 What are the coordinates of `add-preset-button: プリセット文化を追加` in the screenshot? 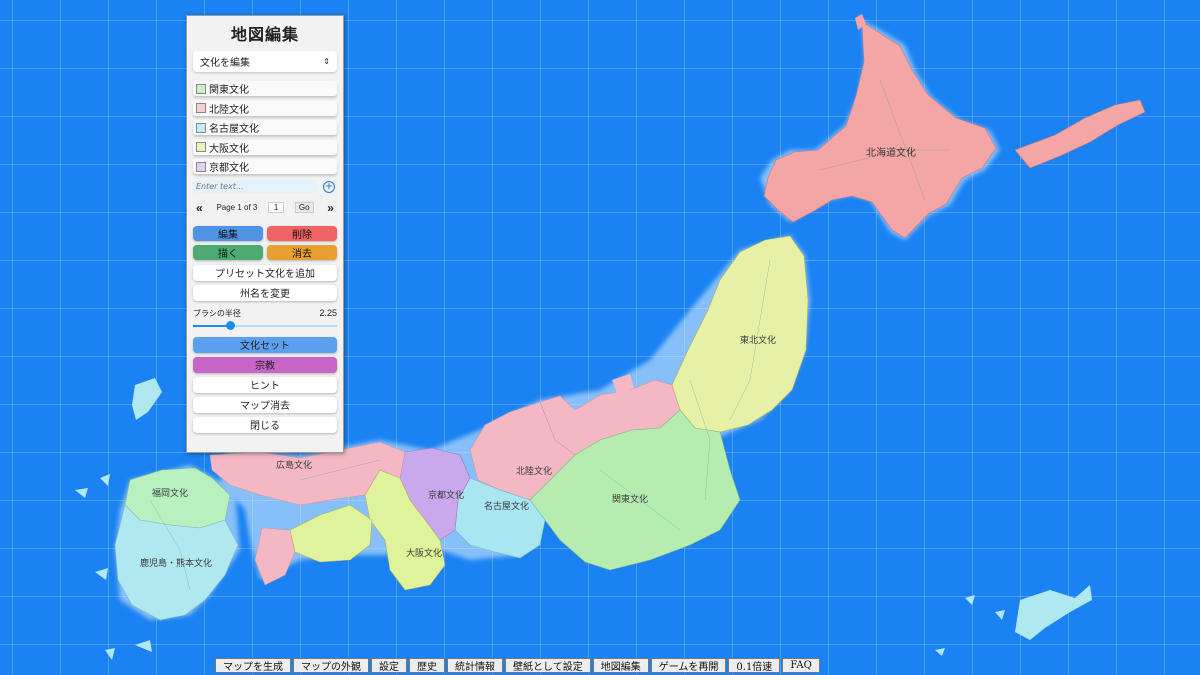 It's located at (265, 272).